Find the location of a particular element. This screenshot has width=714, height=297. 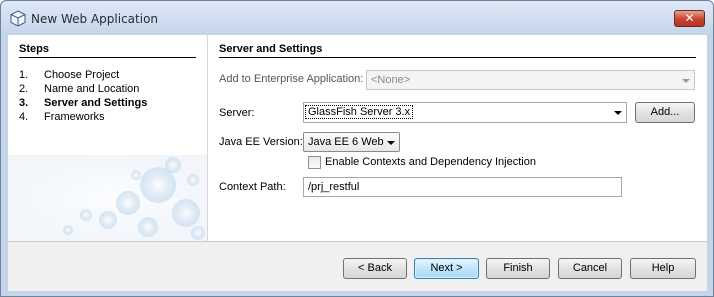

step-label: Frameworks is located at coordinates (74, 117).